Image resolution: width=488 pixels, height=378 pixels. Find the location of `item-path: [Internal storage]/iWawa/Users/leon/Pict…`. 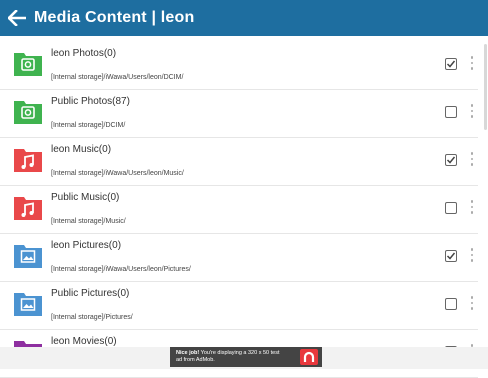

item-path: [Internal storage]/iWawa/Users/leon/Pict… is located at coordinates (121, 269).